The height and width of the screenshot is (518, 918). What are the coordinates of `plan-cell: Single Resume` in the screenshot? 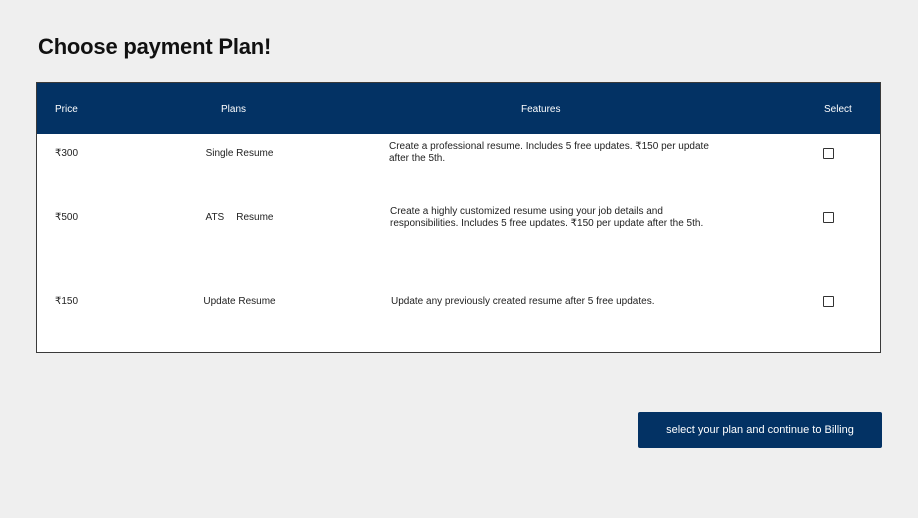 It's located at (239, 153).